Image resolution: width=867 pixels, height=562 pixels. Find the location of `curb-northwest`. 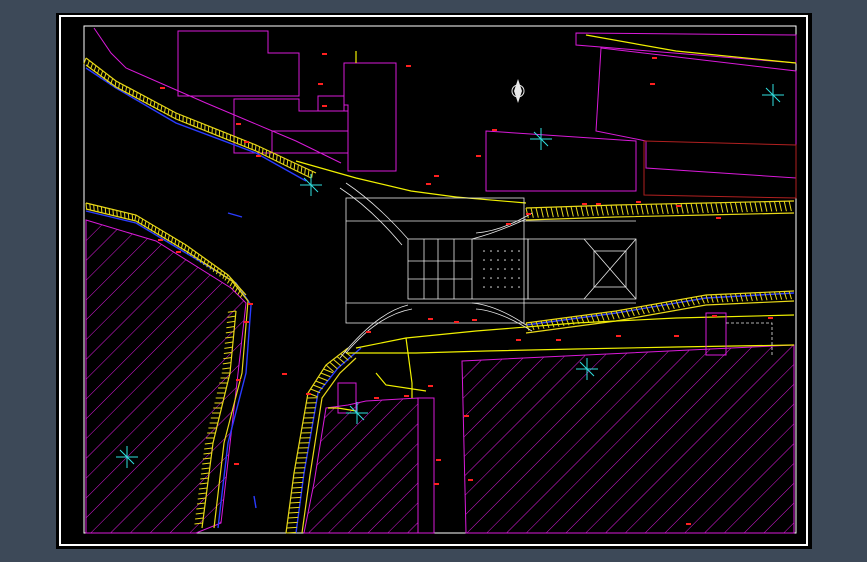

curb-northwest is located at coordinates (201, 118).